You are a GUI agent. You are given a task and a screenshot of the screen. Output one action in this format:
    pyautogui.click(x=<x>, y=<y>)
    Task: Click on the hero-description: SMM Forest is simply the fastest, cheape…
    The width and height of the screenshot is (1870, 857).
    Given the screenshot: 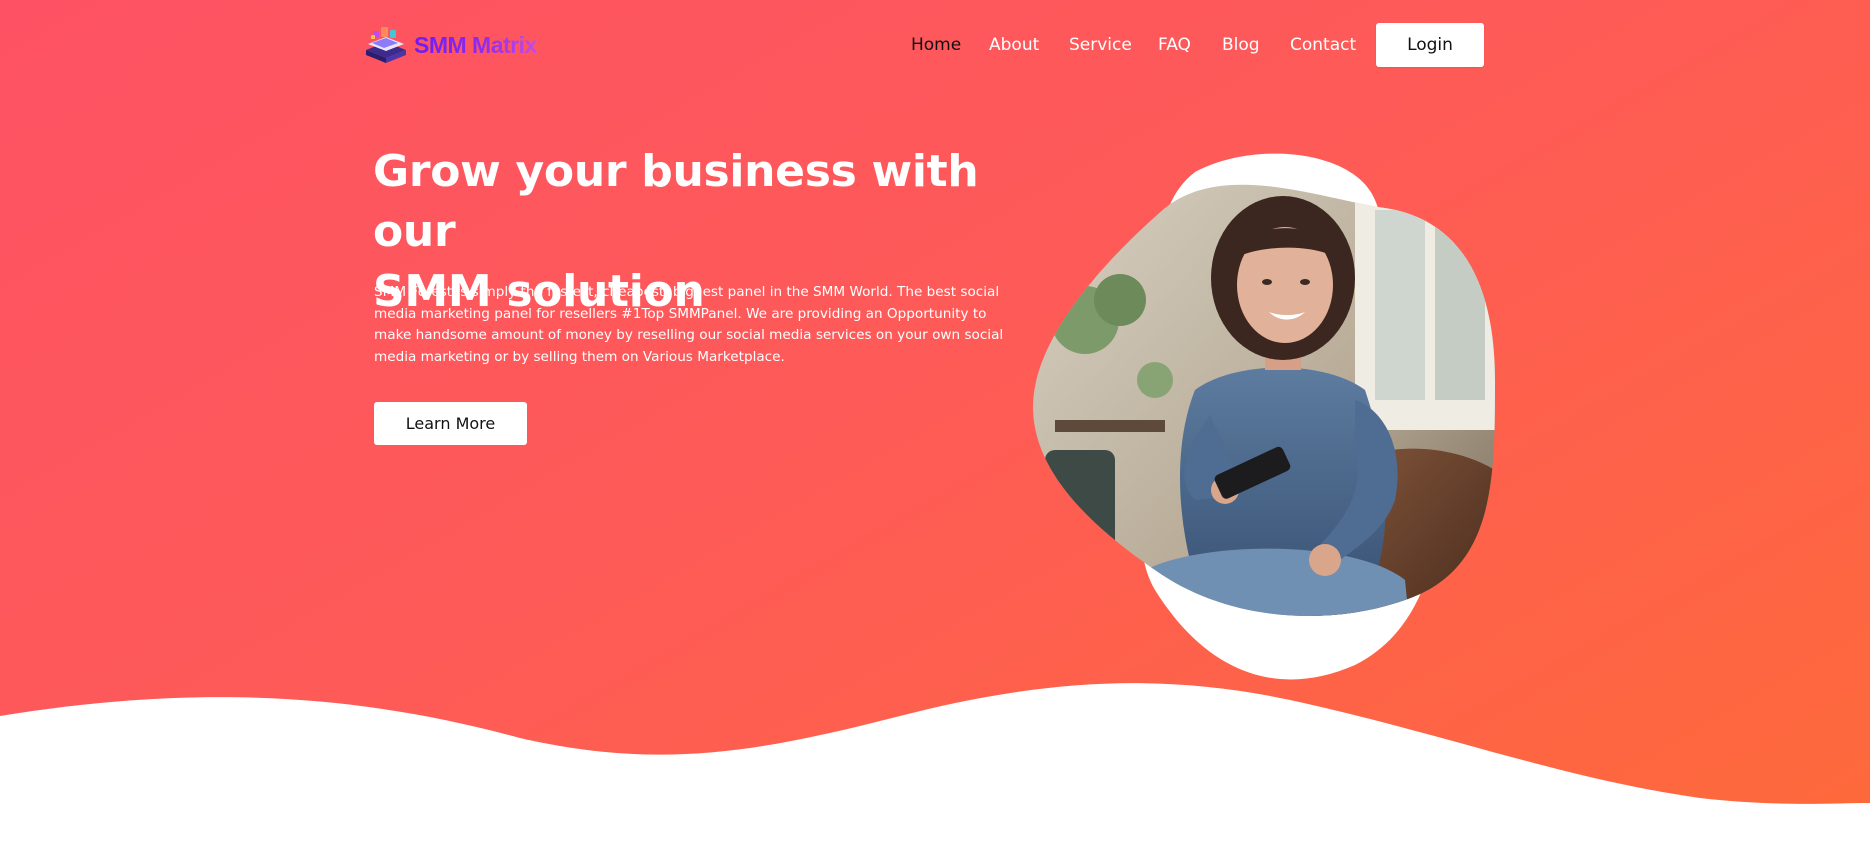 What is the action you would take?
    pyautogui.click(x=689, y=324)
    